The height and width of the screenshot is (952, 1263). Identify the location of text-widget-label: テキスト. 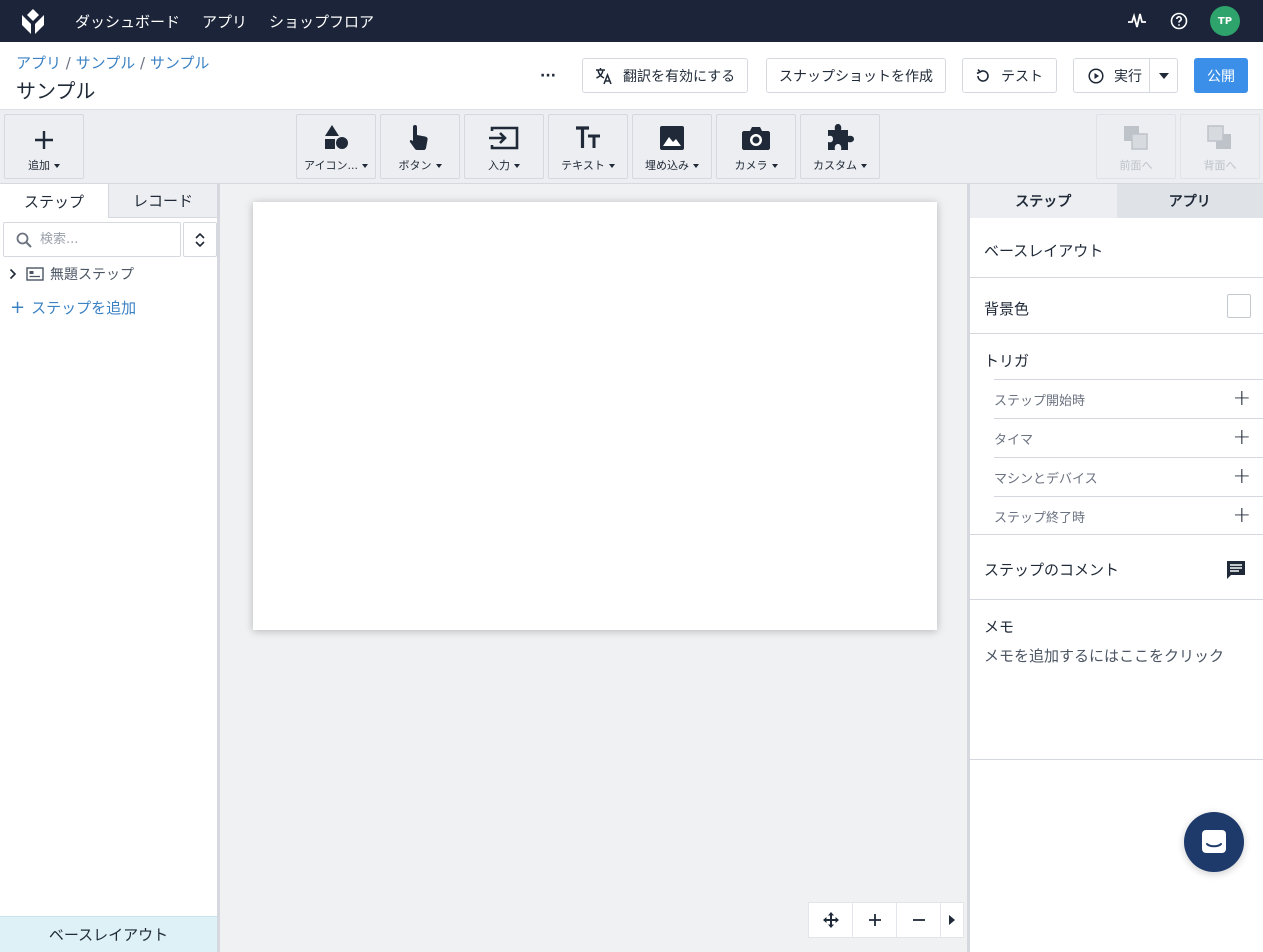
(588, 165).